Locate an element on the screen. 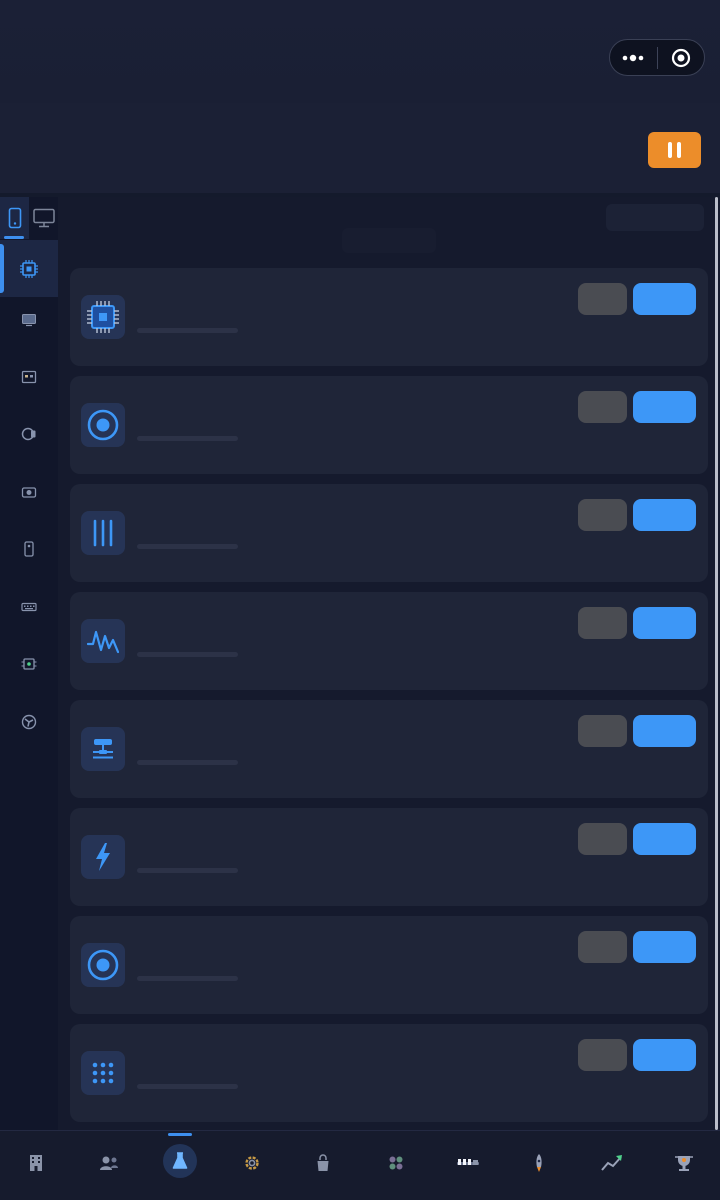 This screenshot has width=720, height=1200. toolbar-pill is located at coordinates (655, 217).